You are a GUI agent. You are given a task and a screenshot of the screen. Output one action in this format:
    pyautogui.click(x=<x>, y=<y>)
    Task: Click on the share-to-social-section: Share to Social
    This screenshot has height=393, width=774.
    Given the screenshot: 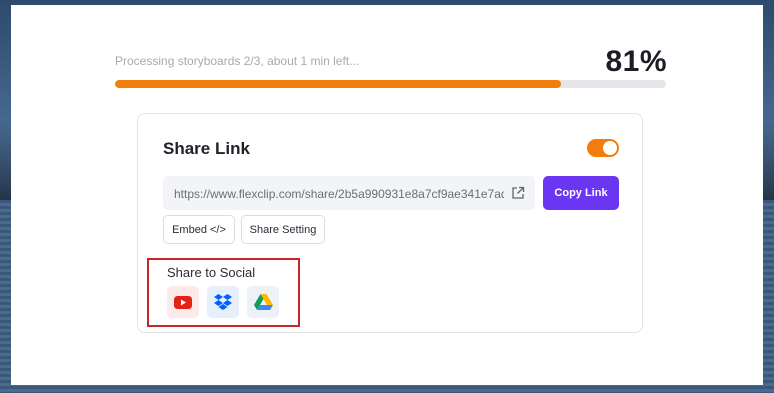 What is the action you would take?
    pyautogui.click(x=223, y=292)
    